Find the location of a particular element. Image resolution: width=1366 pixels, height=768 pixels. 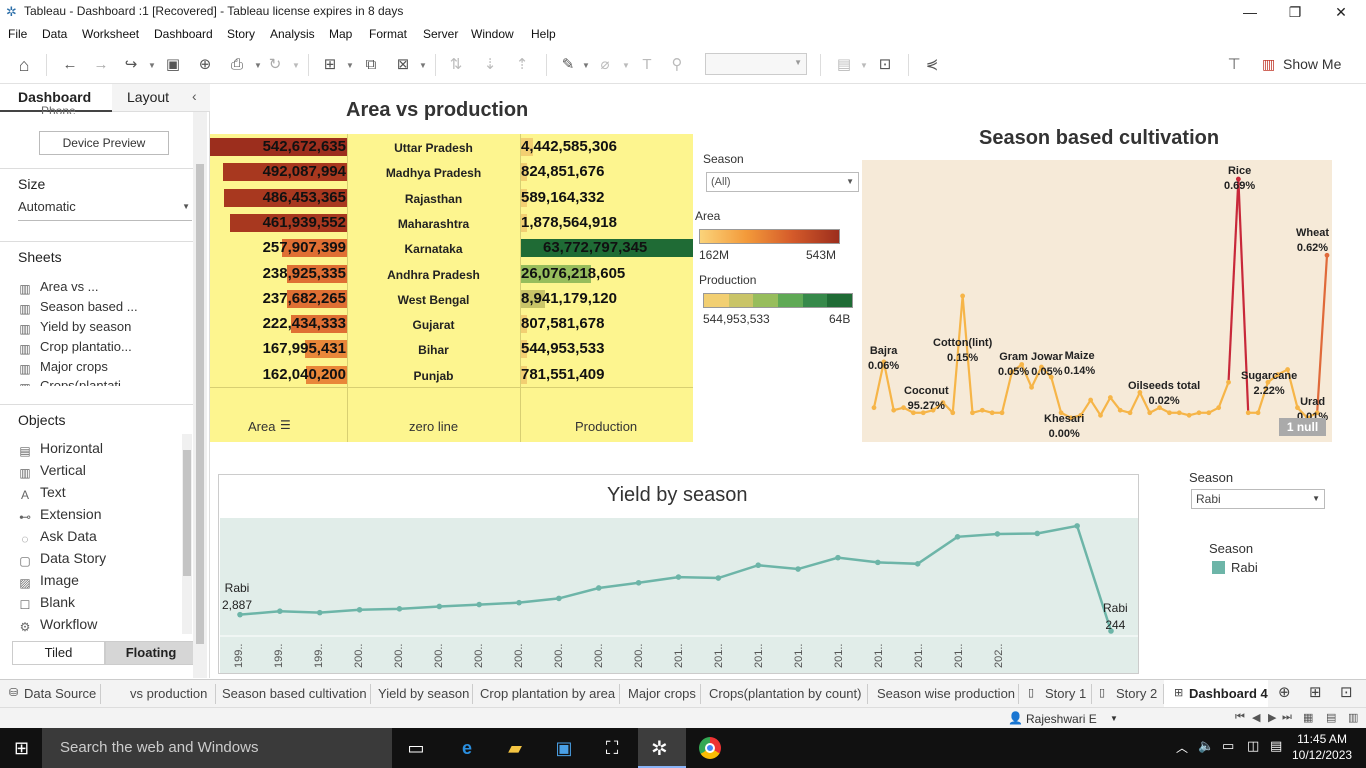

clear-sheet-icon: ⊠ is located at coordinates (403, 65).